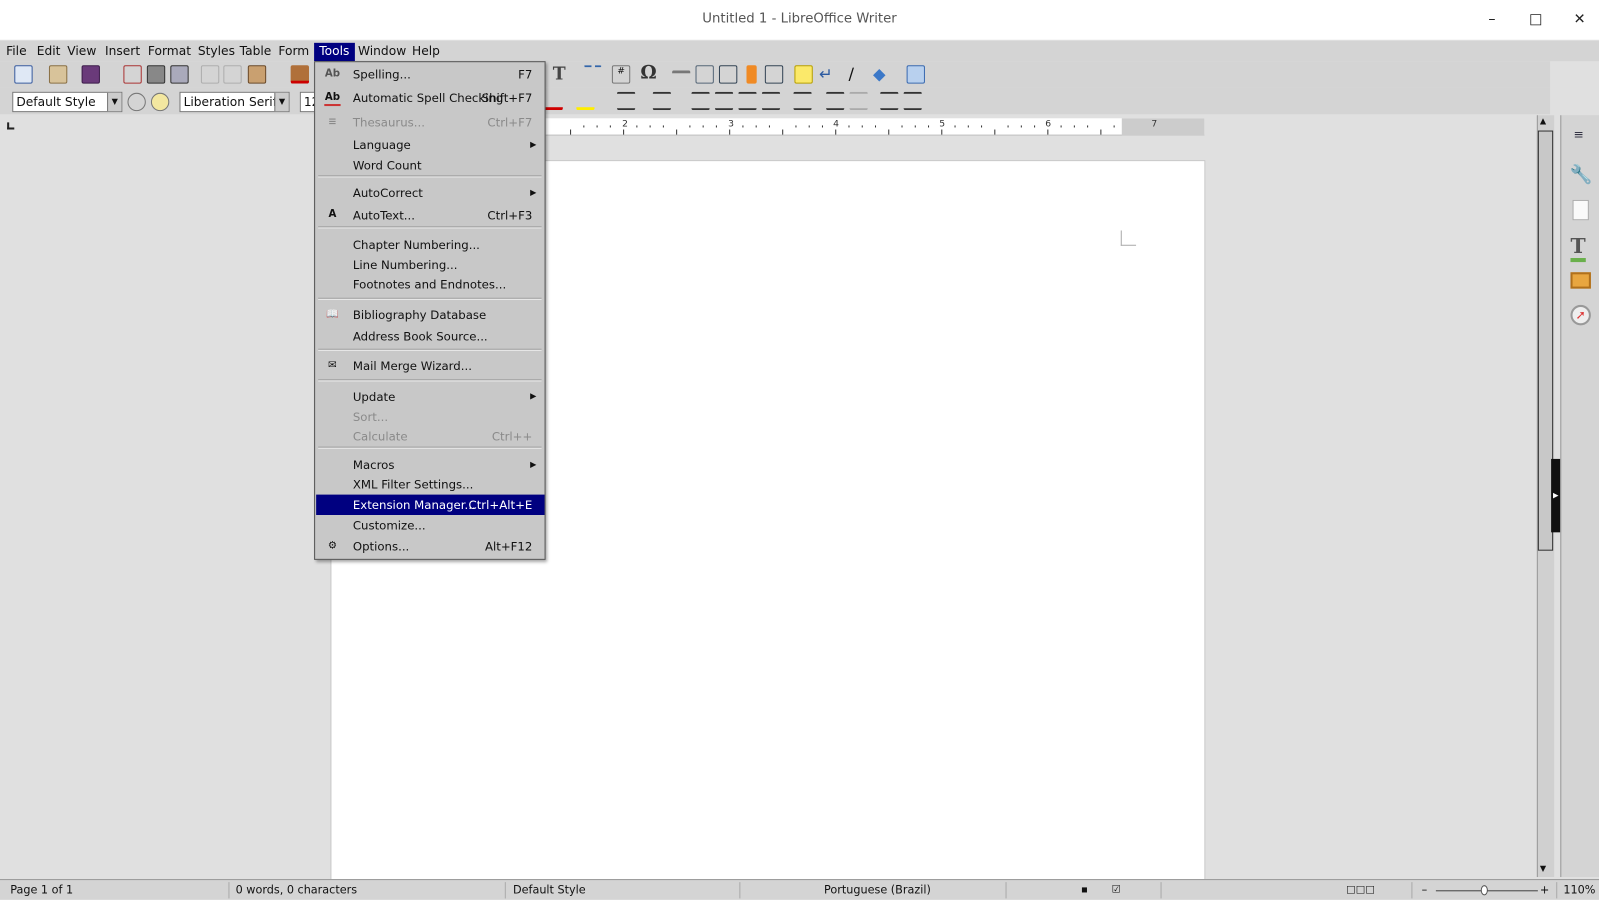 This screenshot has width=1599, height=900. Describe the element at coordinates (621, 74) in the screenshot. I see `field-icon: #` at that location.